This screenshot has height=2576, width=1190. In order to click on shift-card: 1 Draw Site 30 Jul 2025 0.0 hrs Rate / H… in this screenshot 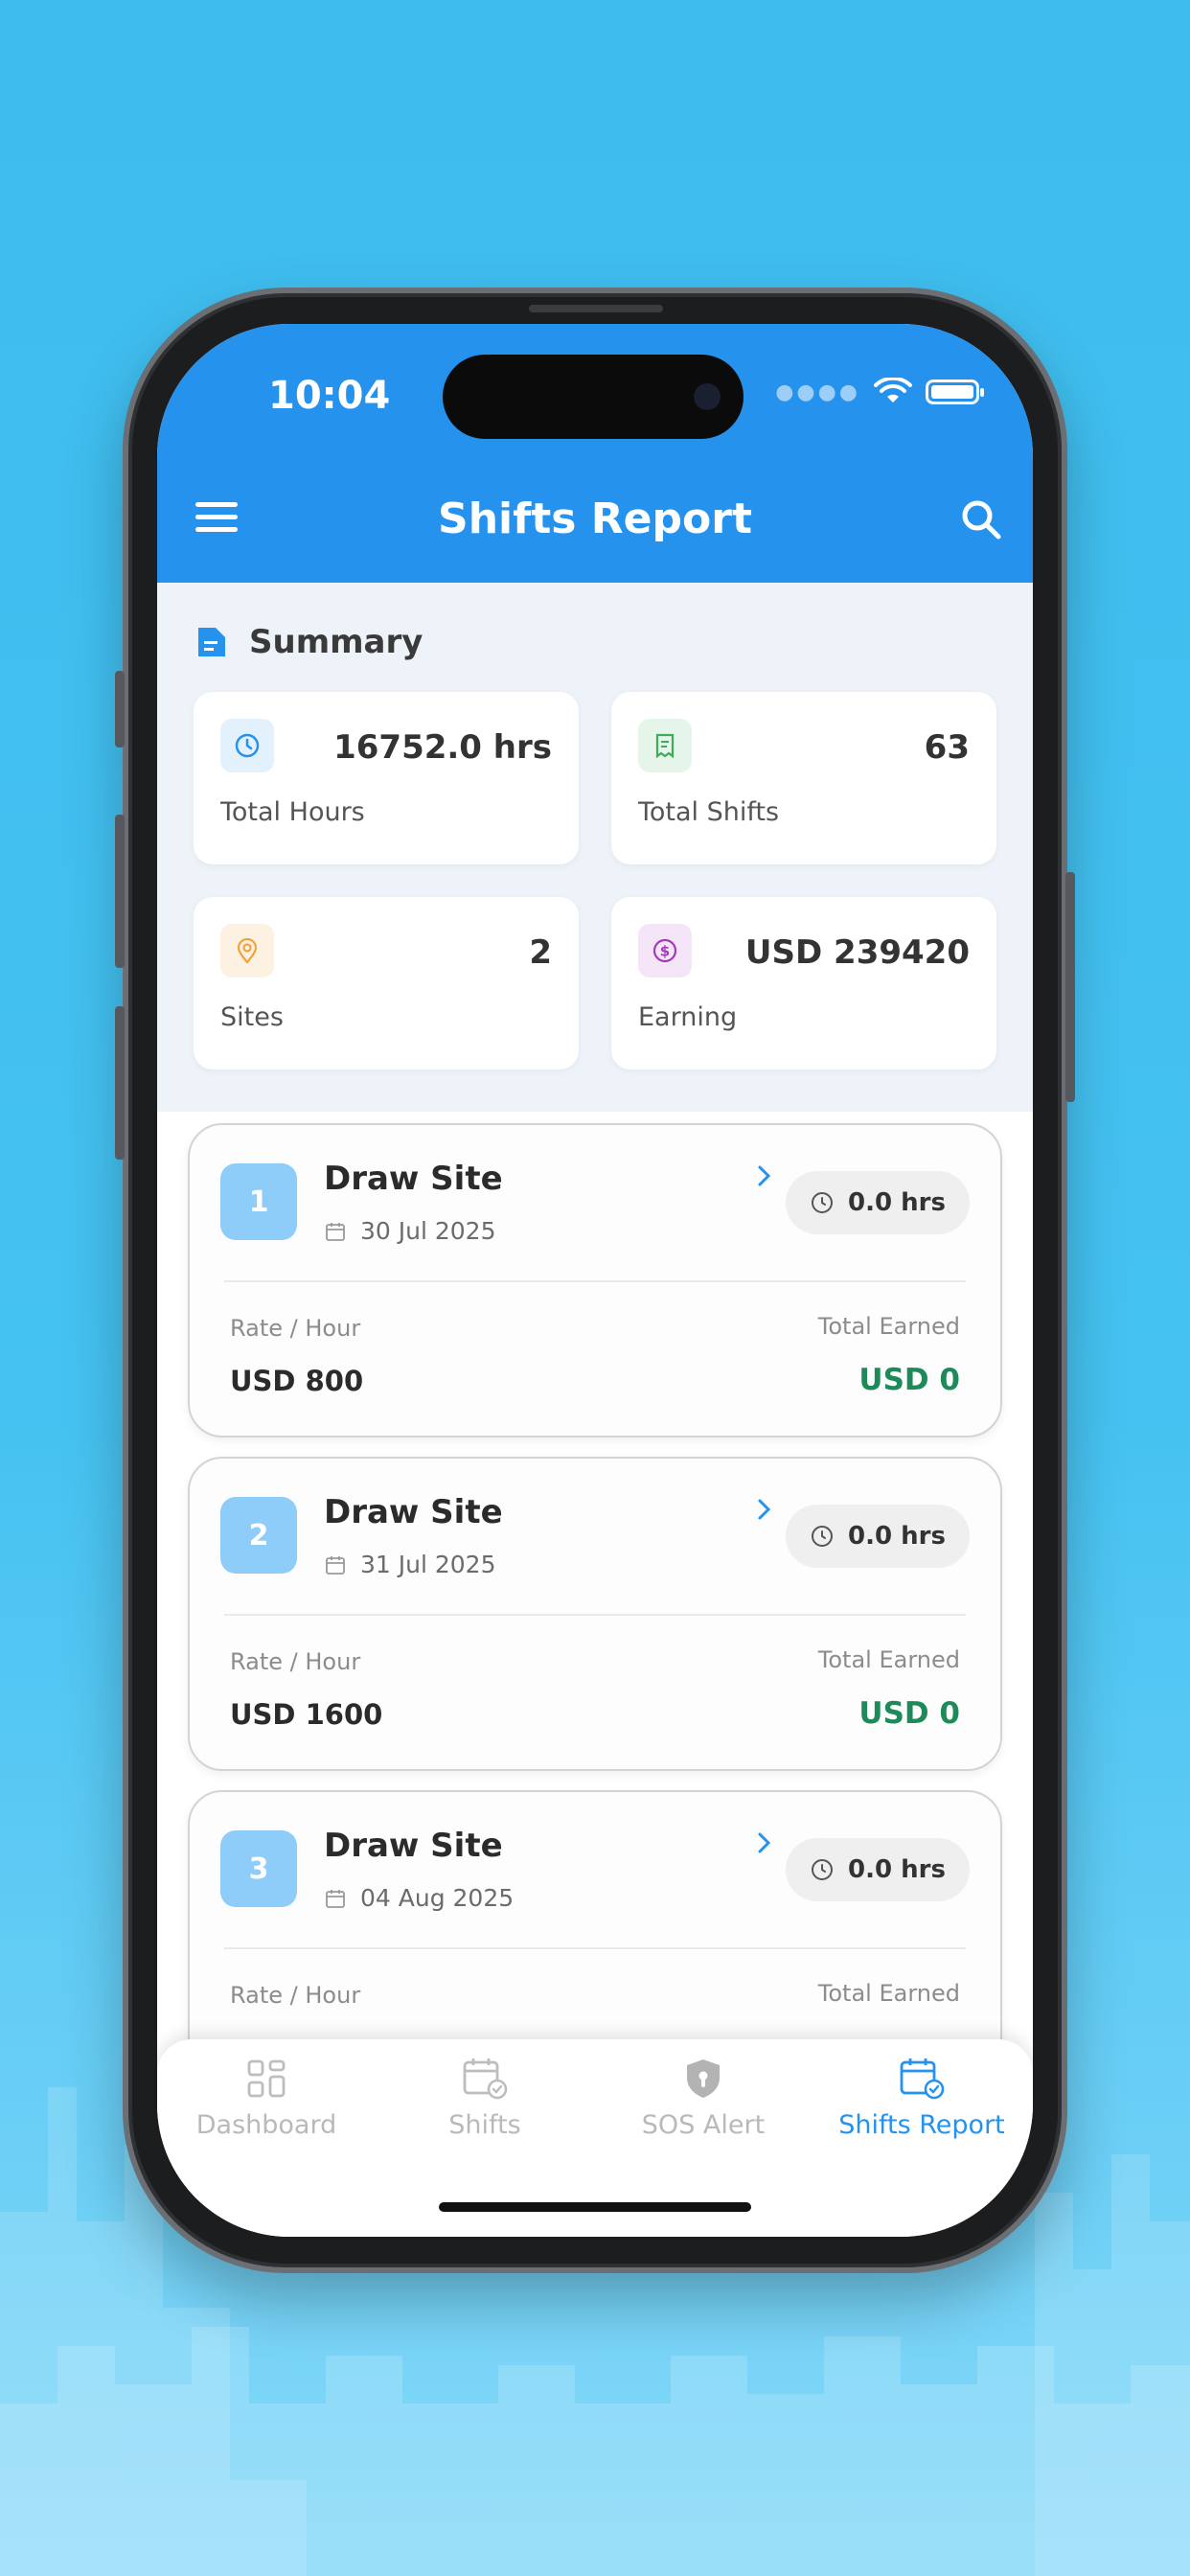, I will do `click(595, 1280)`.